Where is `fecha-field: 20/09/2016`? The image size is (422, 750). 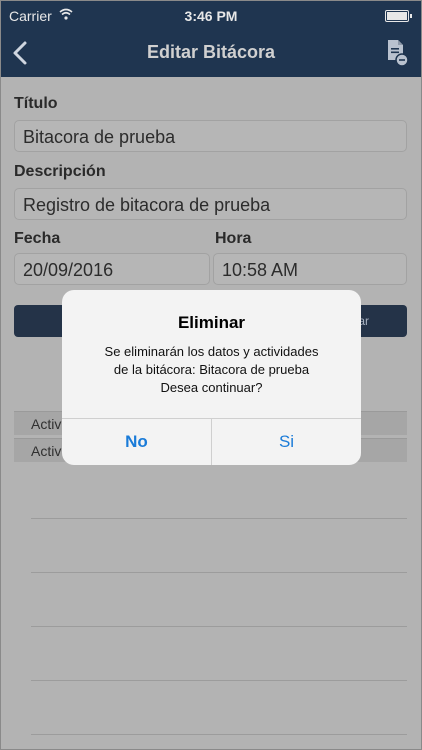
fecha-field: 20/09/2016 is located at coordinates (112, 269).